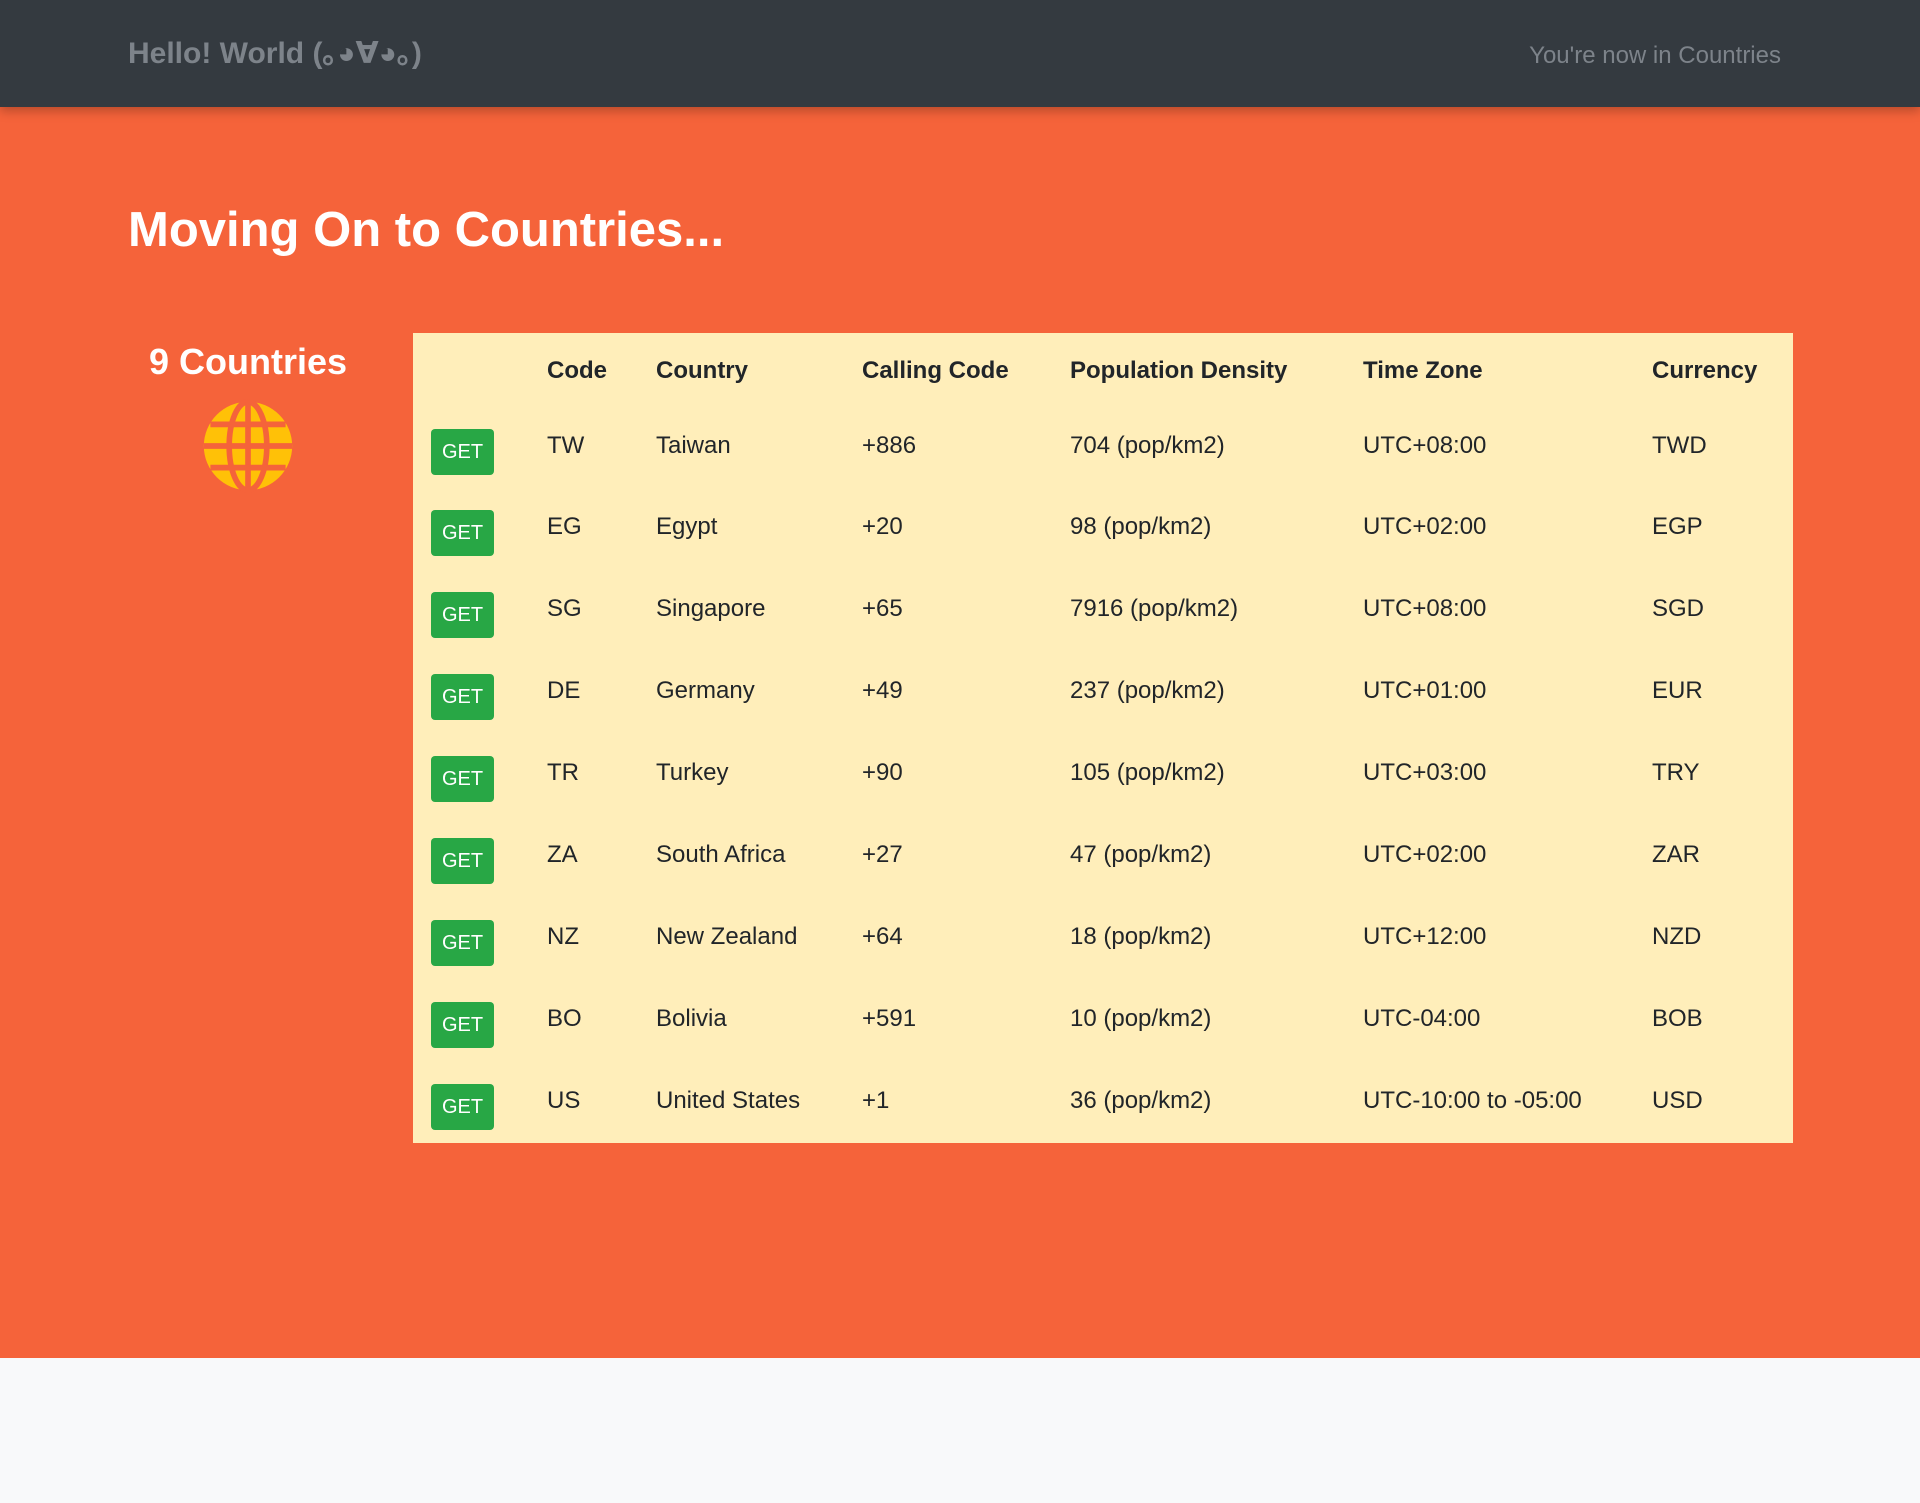  What do you see at coordinates (1147, 772) in the screenshot?
I see `population-density: 105 (pop/km2)` at bounding box center [1147, 772].